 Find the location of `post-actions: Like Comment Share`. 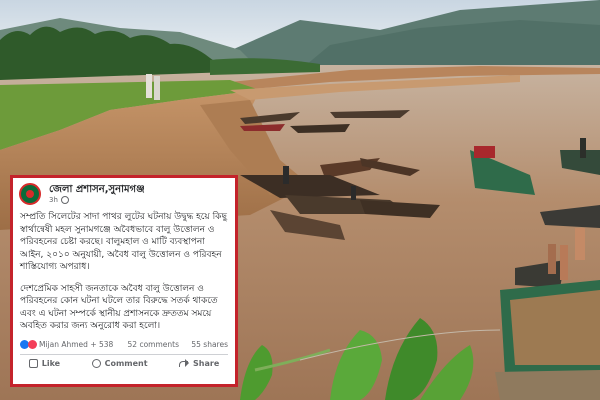

post-actions: Like Comment Share is located at coordinates (124, 363).